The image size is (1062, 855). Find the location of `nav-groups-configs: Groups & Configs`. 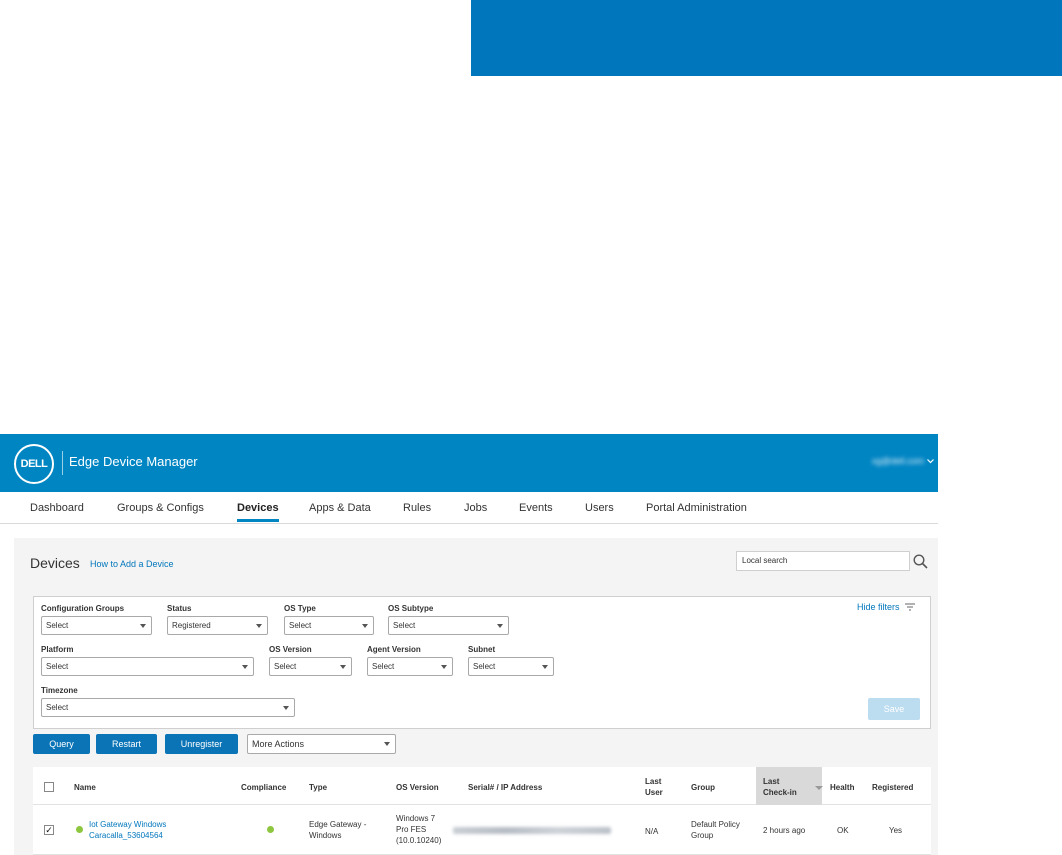

nav-groups-configs: Groups & Configs is located at coordinates (160, 508).